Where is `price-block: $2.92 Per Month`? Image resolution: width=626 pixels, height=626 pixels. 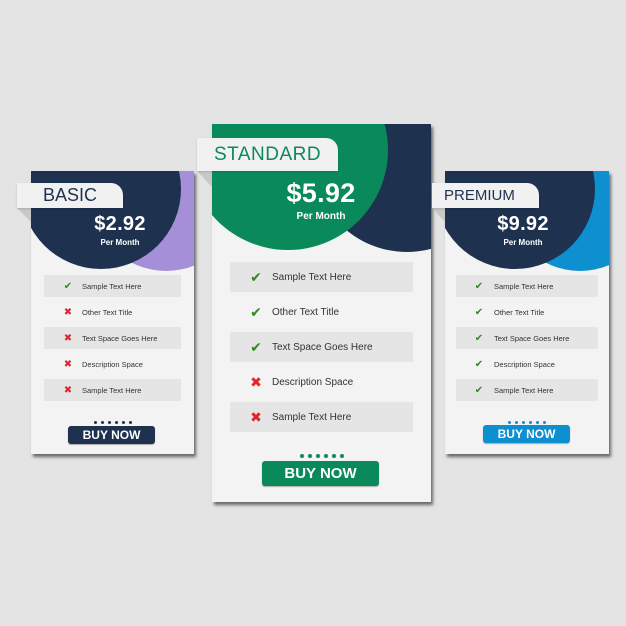
price-block: $2.92 Per Month is located at coordinates (120, 230).